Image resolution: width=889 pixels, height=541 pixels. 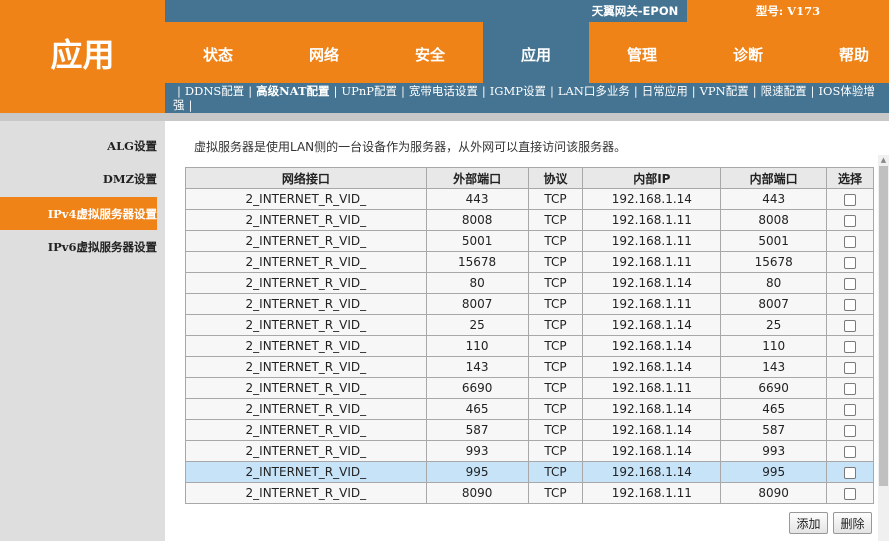 What do you see at coordinates (852, 523) in the screenshot?
I see `delete-button: 删除` at bounding box center [852, 523].